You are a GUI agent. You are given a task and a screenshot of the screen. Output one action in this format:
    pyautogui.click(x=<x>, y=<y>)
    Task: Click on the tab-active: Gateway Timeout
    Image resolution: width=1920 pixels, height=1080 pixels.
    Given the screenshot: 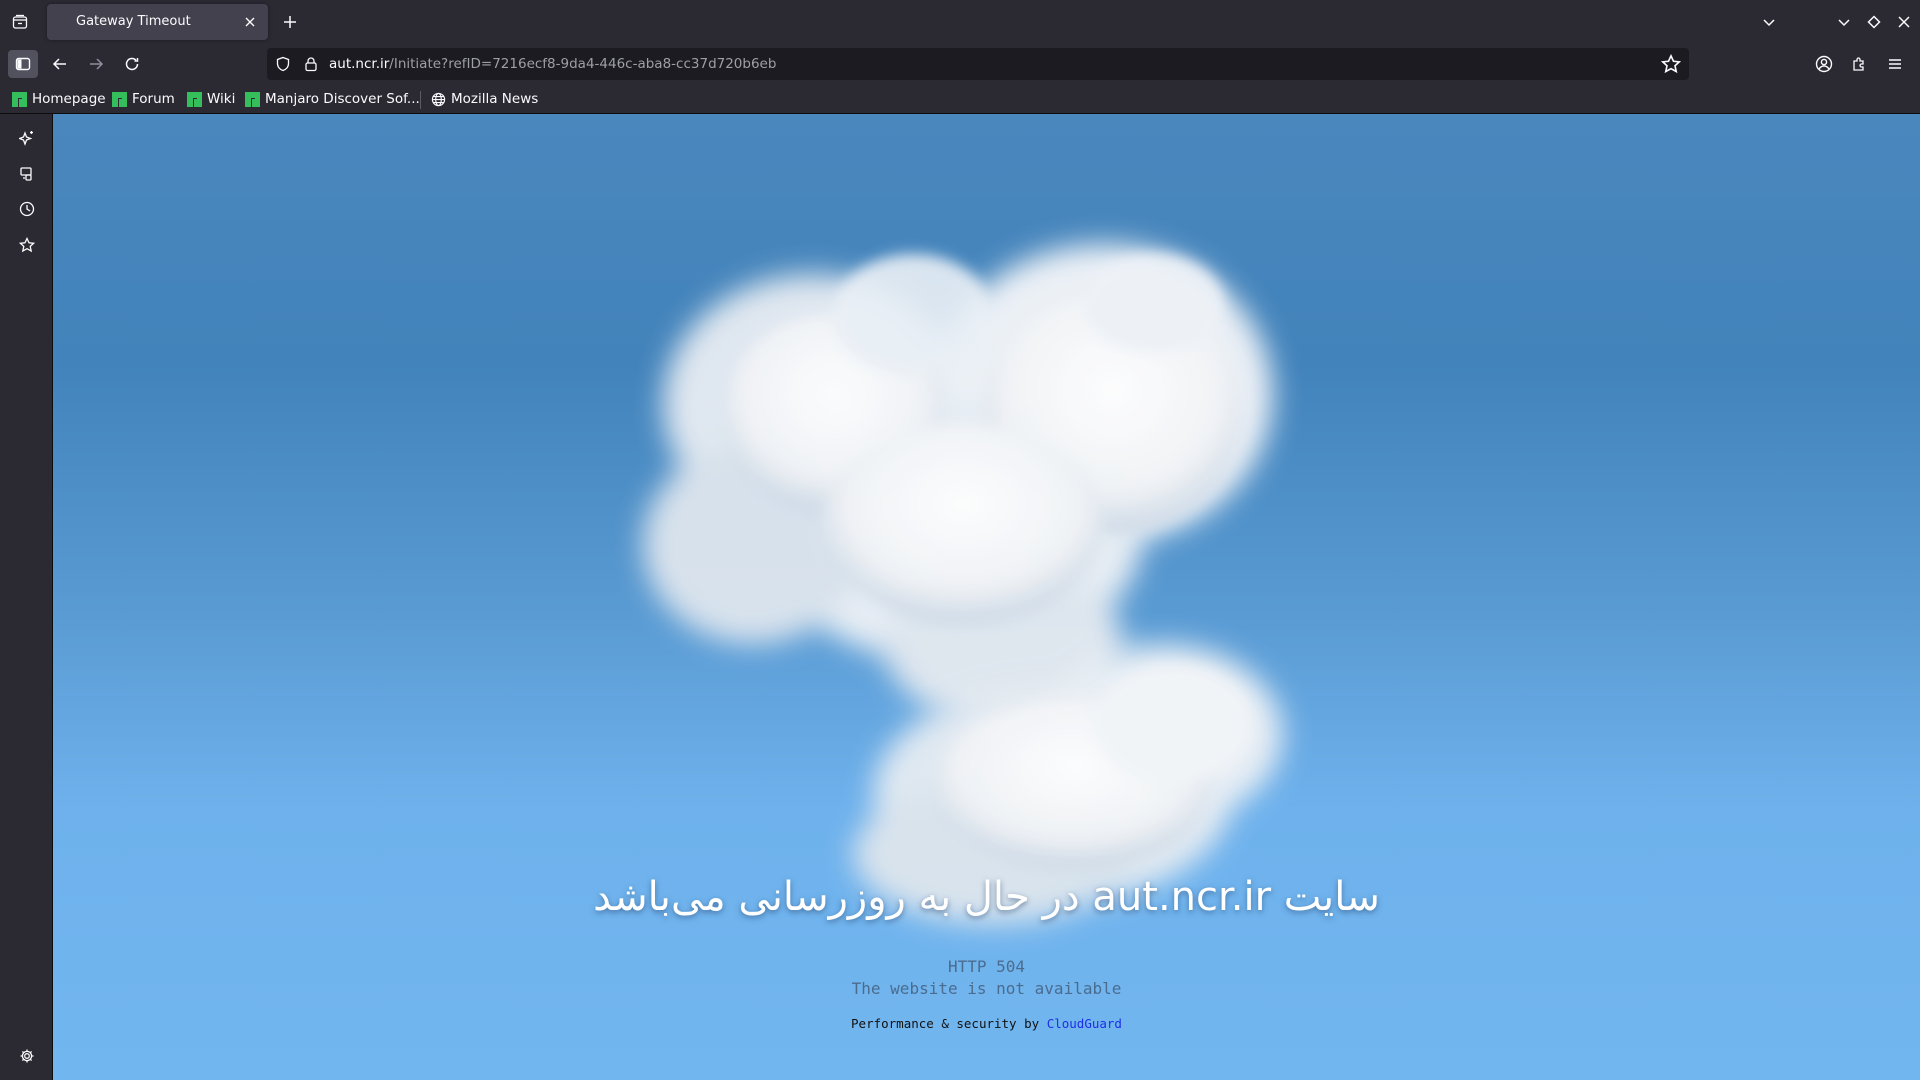 What is the action you would take?
    pyautogui.click(x=157, y=22)
    